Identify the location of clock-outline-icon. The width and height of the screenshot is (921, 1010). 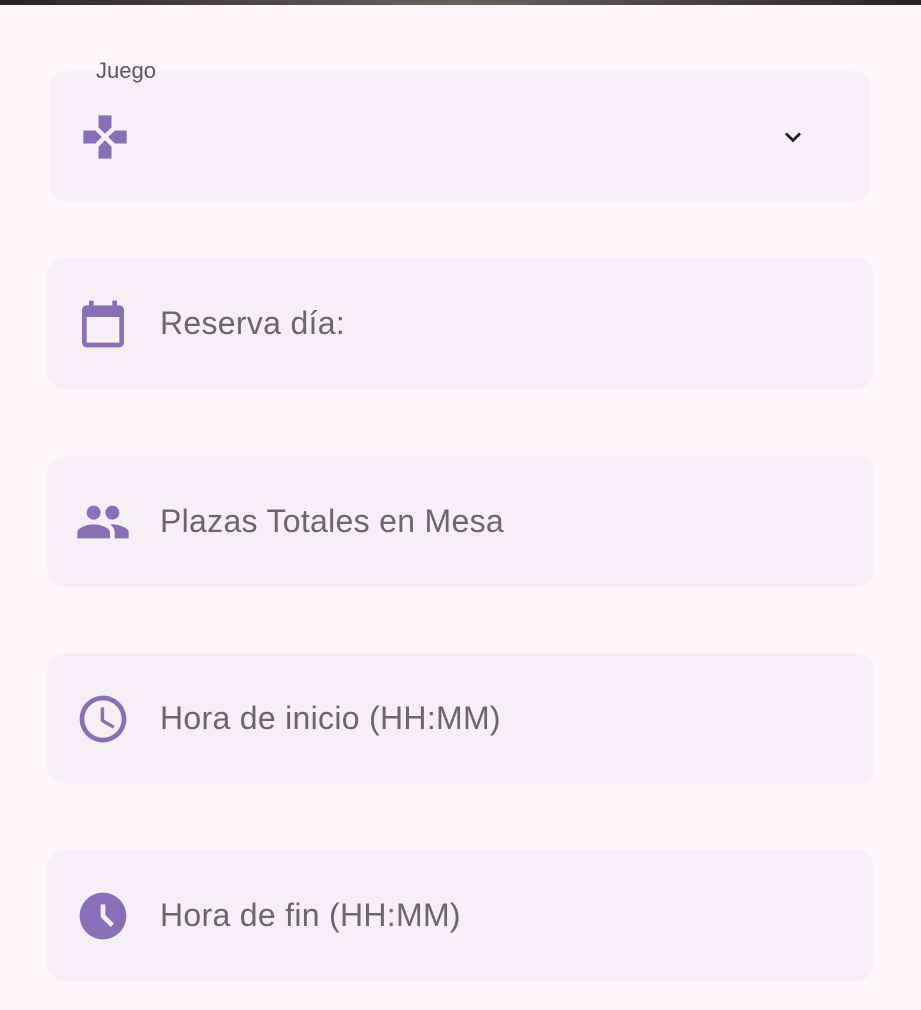
(103, 719).